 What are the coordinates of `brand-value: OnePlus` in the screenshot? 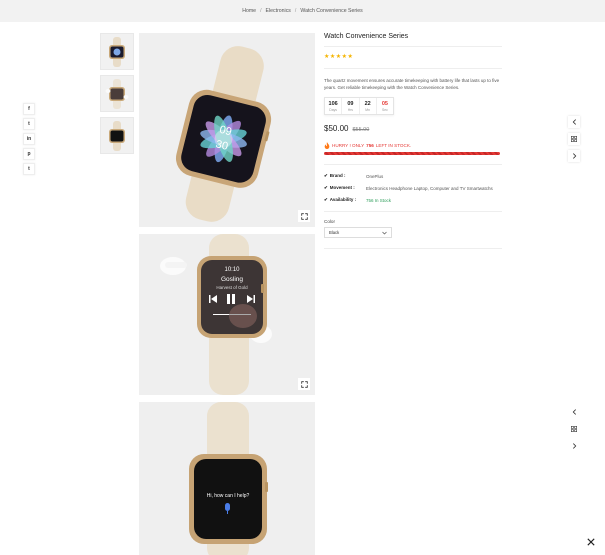 It's located at (374, 176).